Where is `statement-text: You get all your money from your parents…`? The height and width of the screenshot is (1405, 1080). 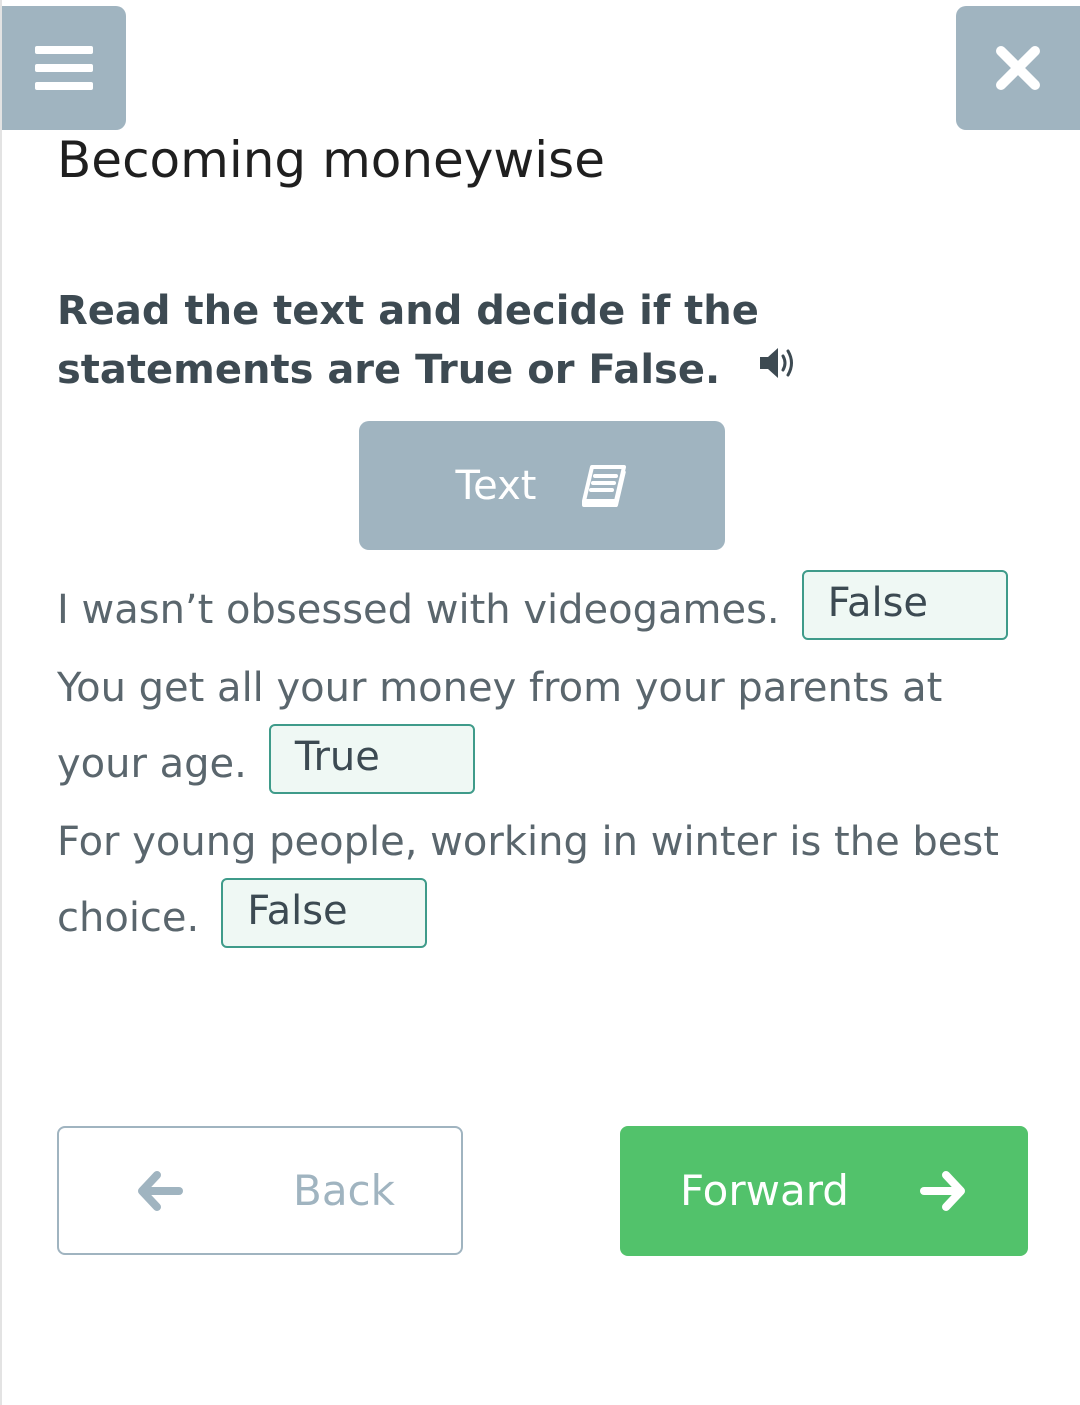 statement-text: You get all your money from your parents… is located at coordinates (500, 726).